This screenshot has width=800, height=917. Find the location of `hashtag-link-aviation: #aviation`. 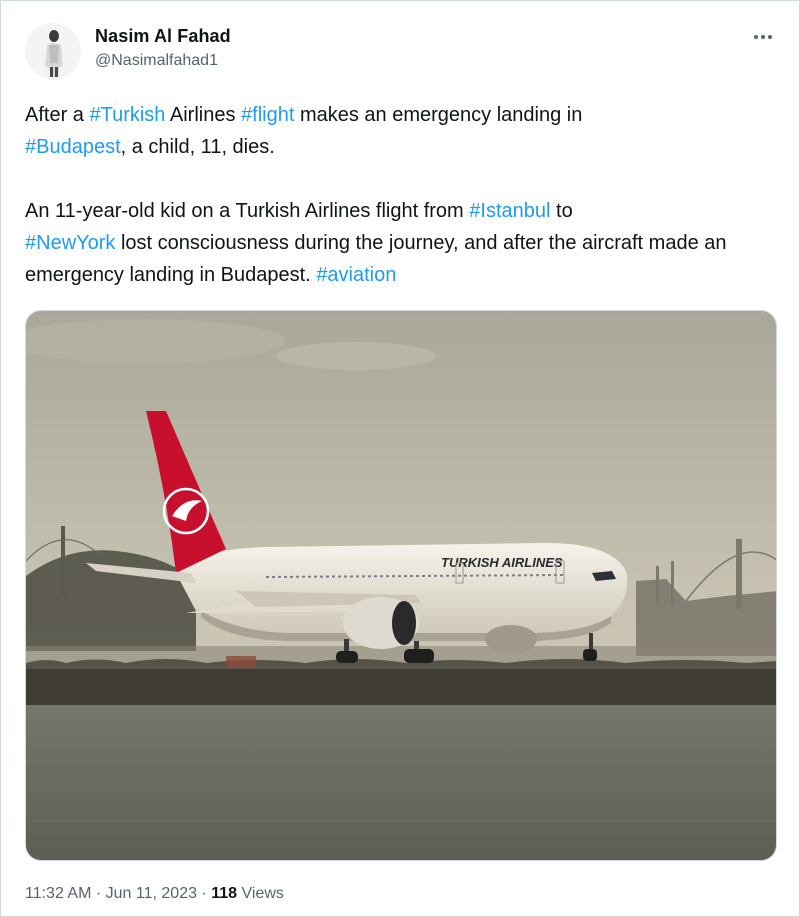

hashtag-link-aviation: #aviation is located at coordinates (356, 275).